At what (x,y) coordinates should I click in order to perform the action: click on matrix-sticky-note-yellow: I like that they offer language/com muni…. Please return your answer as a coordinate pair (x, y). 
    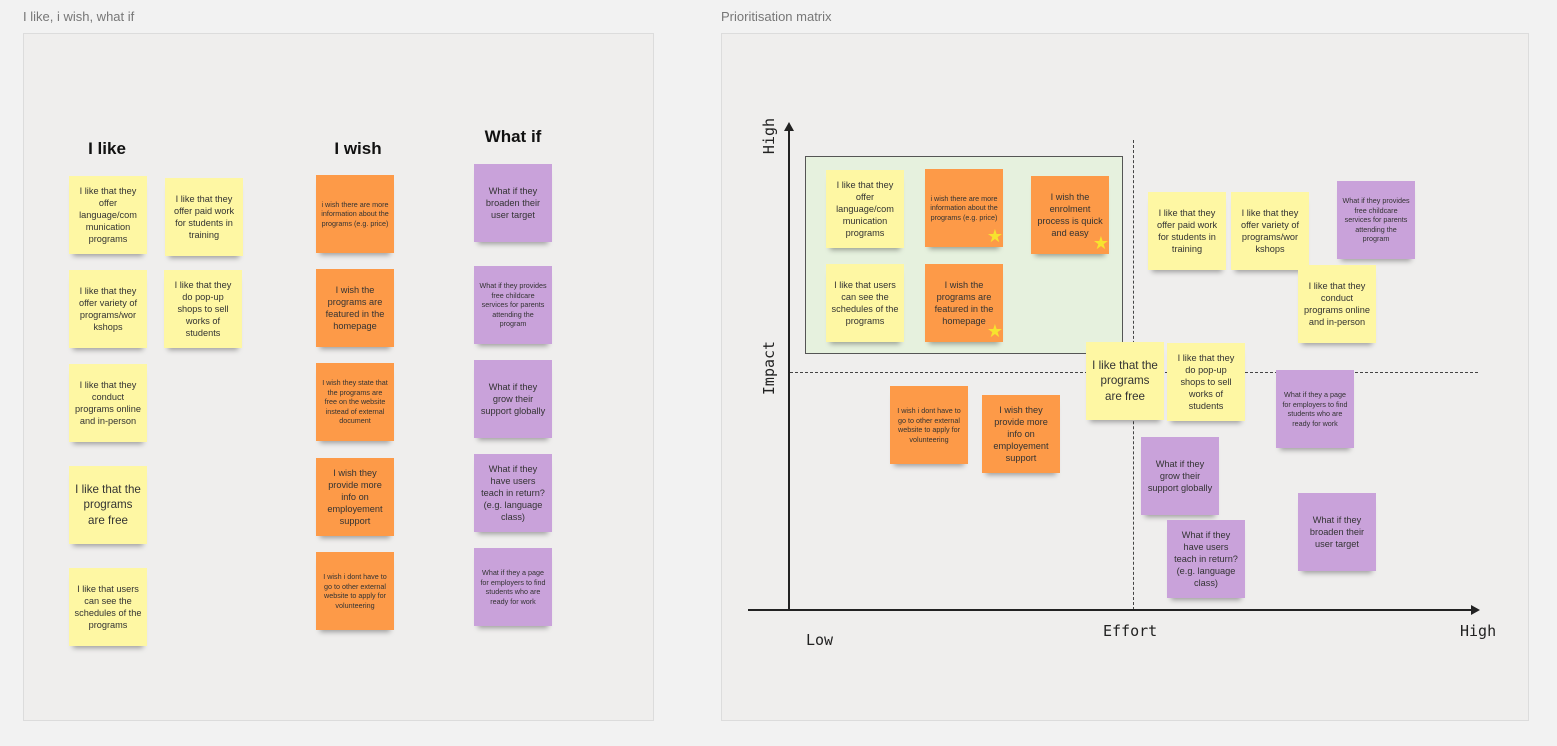
    Looking at the image, I should click on (865, 209).